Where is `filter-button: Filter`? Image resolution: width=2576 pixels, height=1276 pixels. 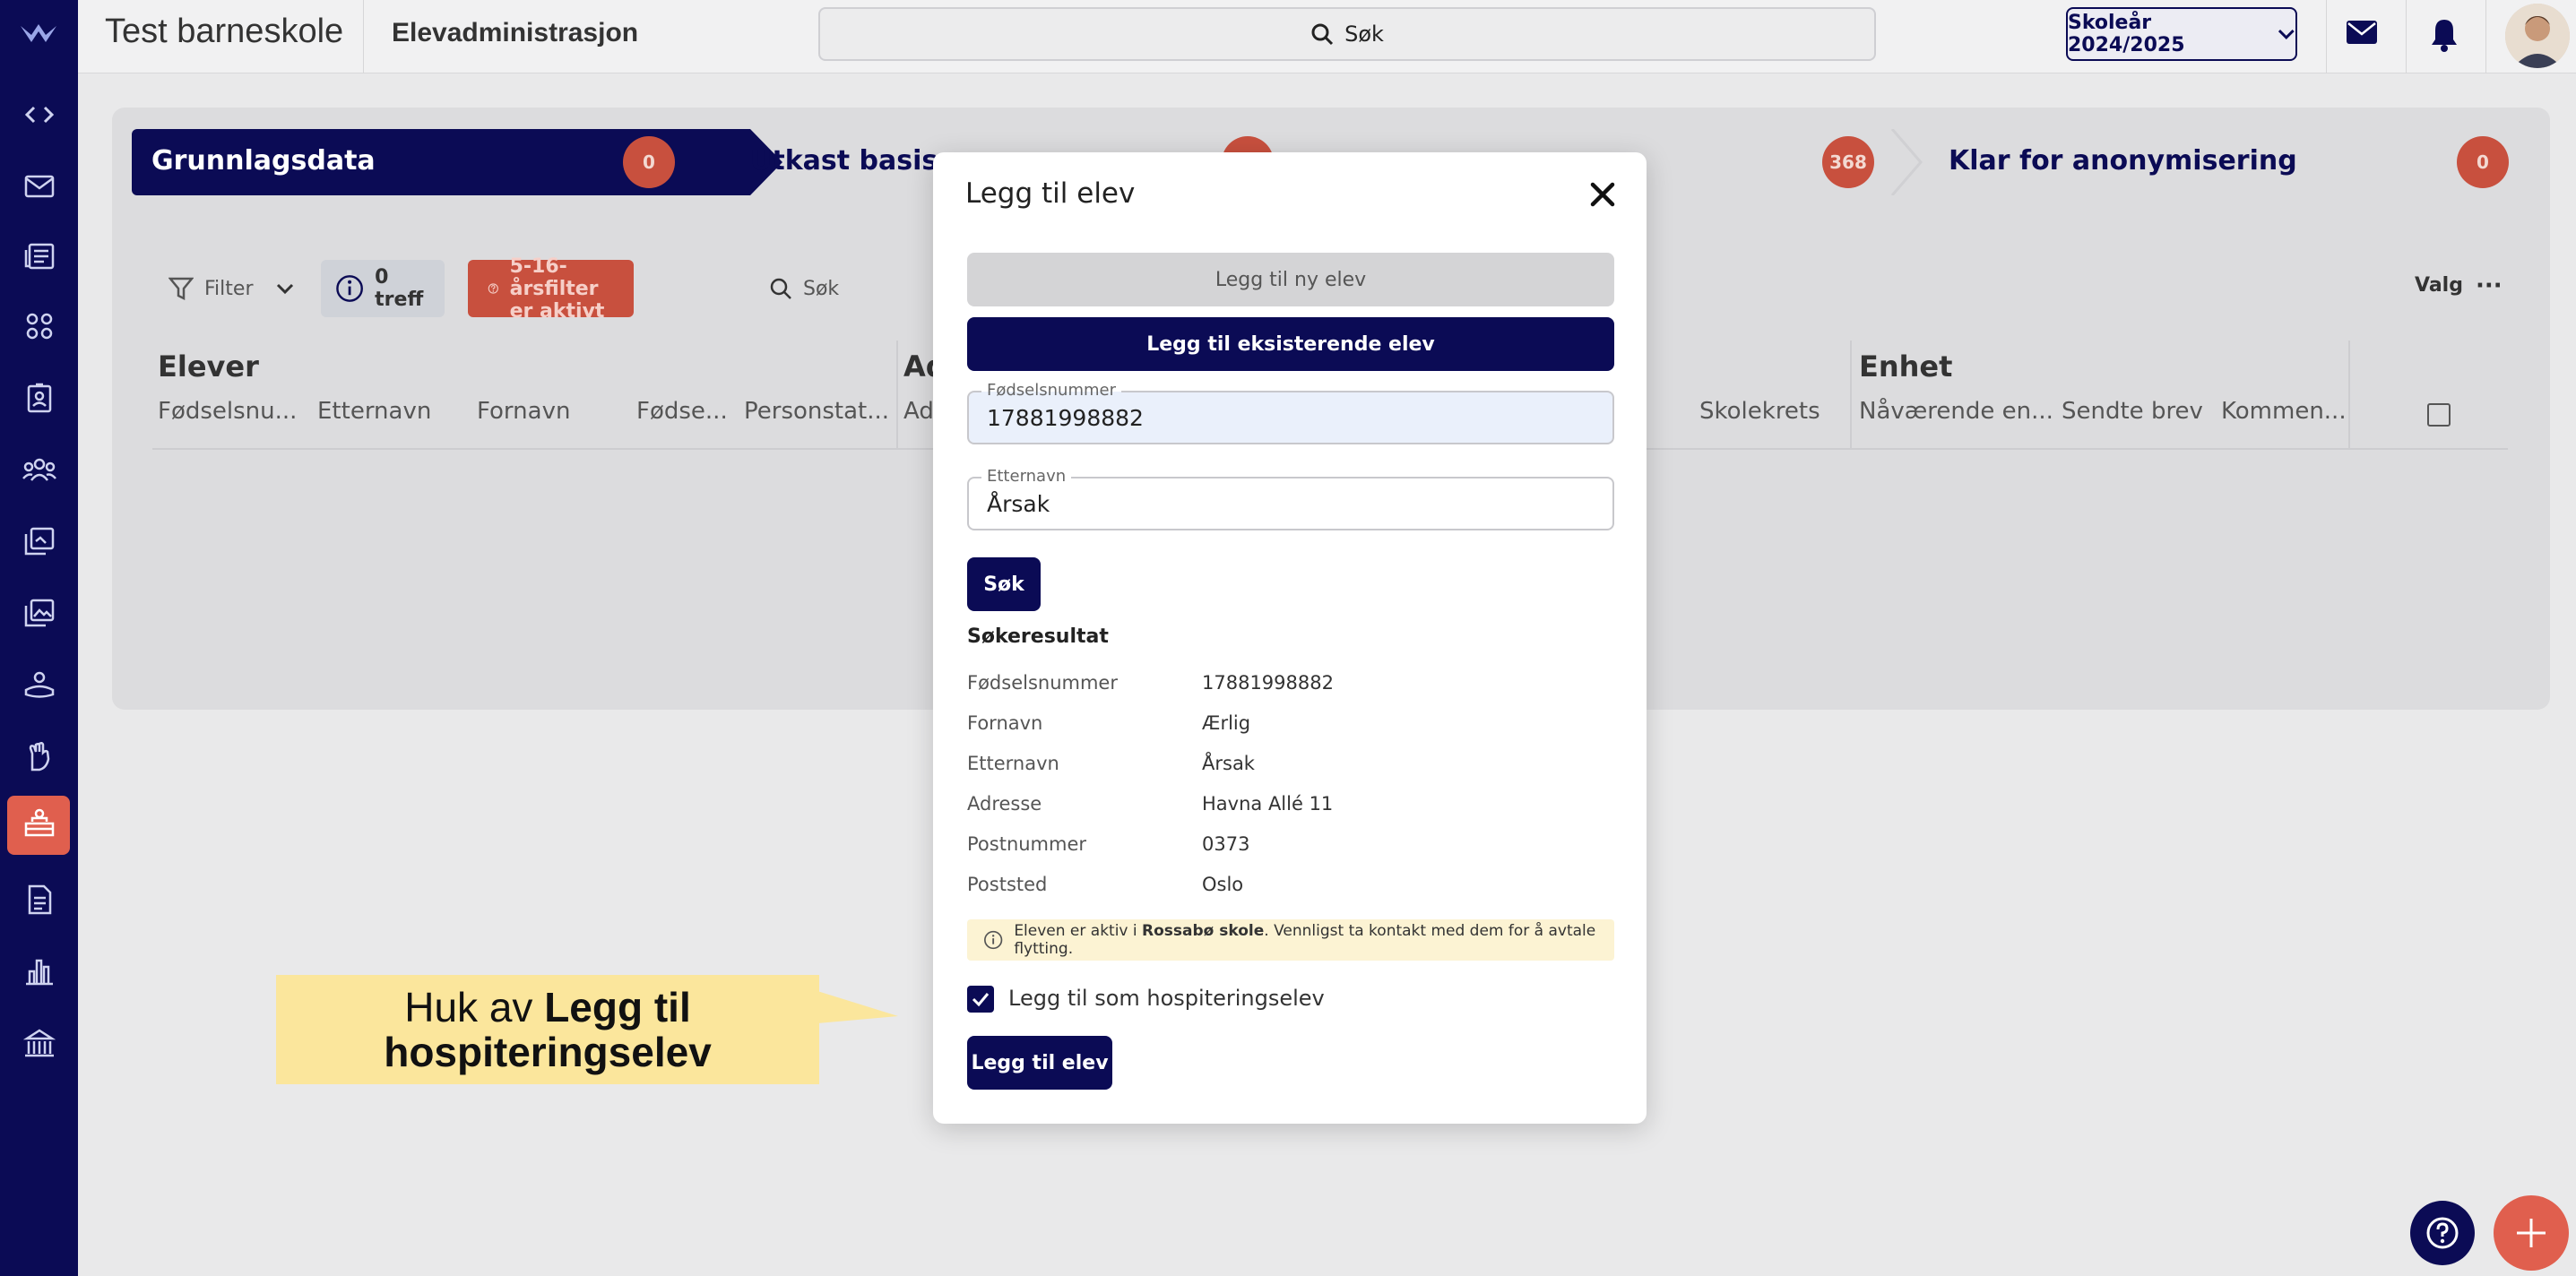 filter-button: Filter is located at coordinates (231, 288).